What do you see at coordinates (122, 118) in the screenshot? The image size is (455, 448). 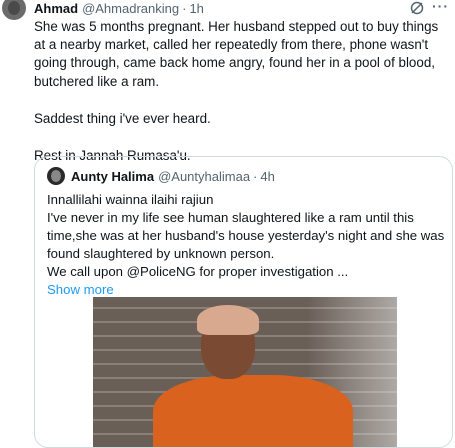 I see `tweet-paragraph: Saddest thing i've ever heard.` at bounding box center [122, 118].